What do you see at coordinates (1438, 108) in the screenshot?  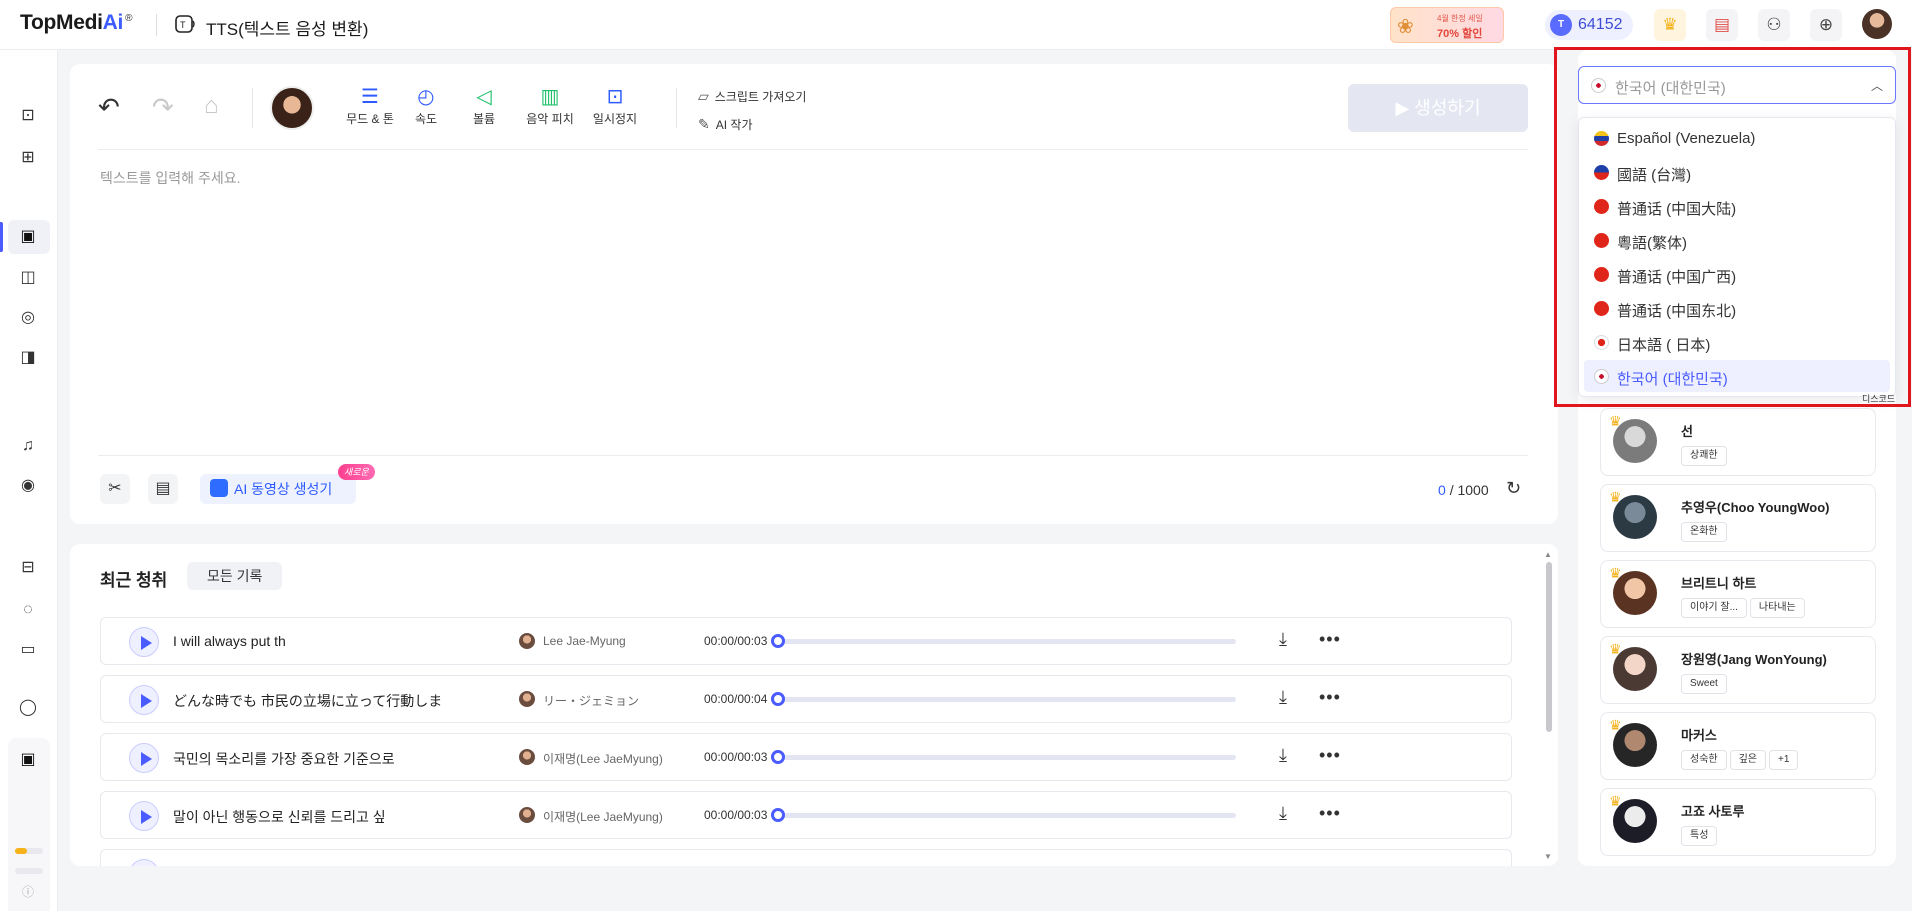 I see `generate-button: ▶ 생성하기` at bounding box center [1438, 108].